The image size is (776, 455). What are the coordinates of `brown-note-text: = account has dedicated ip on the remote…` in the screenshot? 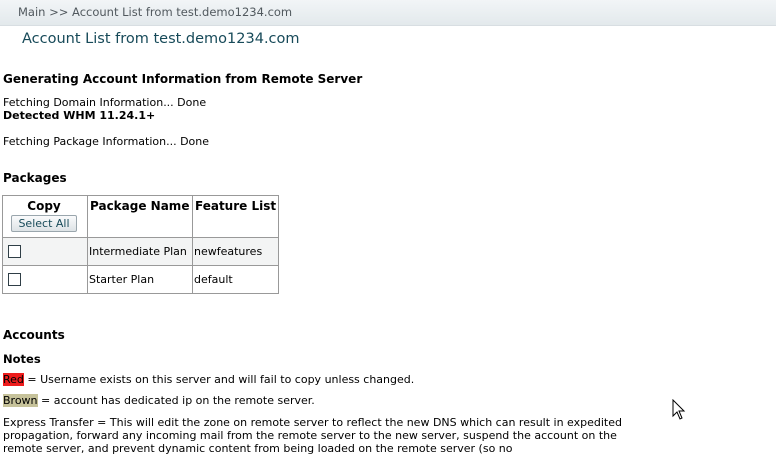 It's located at (176, 400).